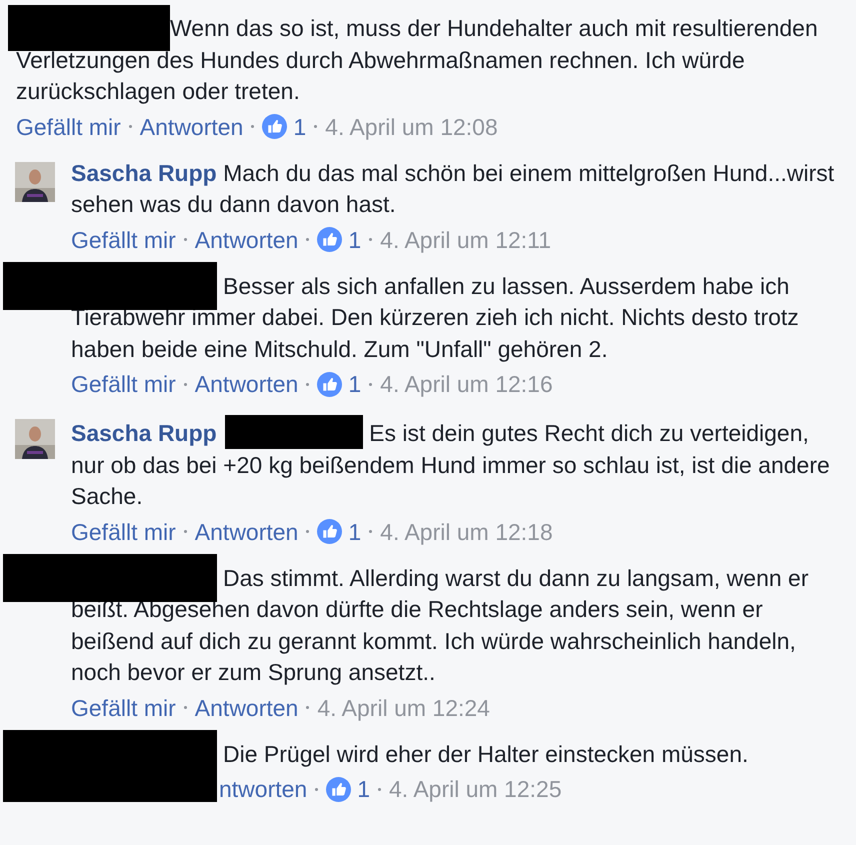 The image size is (856, 845). Describe the element at coordinates (453, 188) in the screenshot. I see `comment-text: Sascha Rupp Mach du das mal schön bei einem mittelgroßen Hund...wirst sehen was du dann davon hast.` at that location.